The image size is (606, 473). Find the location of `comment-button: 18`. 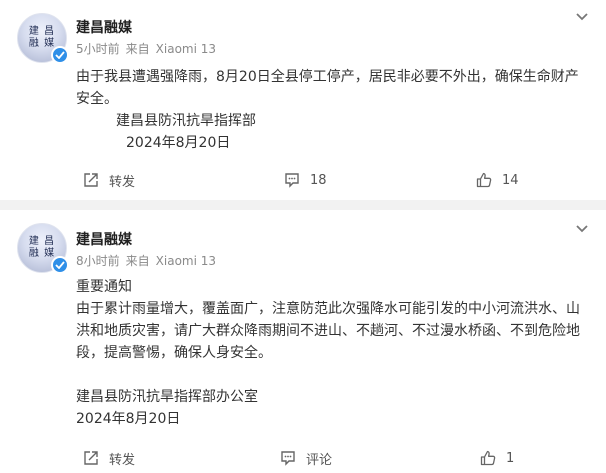

comment-button: 18 is located at coordinates (305, 180).